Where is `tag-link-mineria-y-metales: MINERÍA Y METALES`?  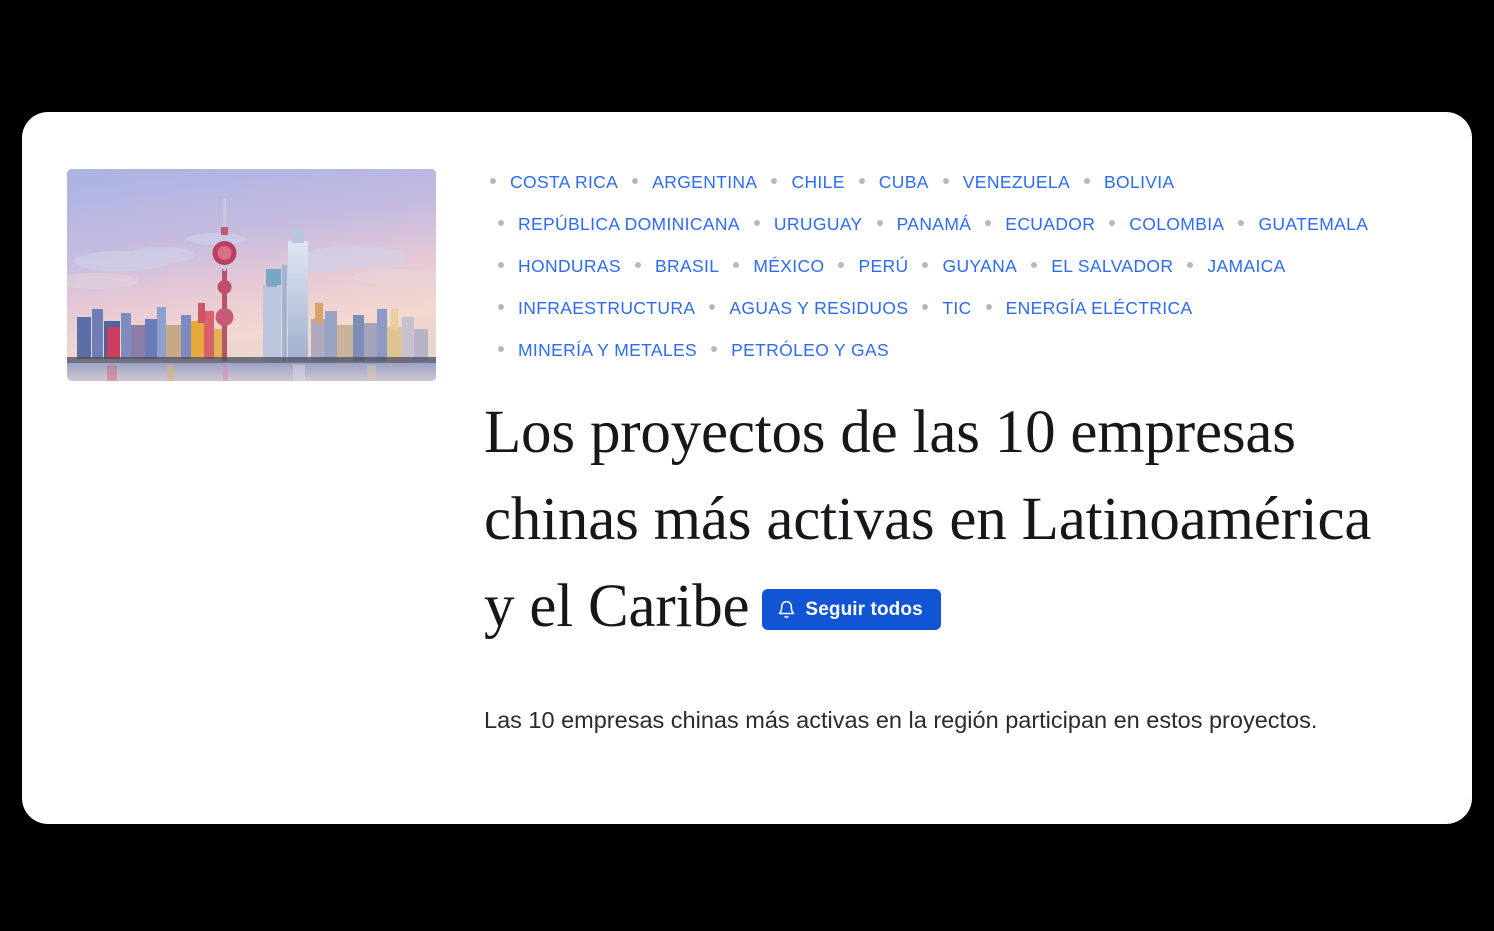 tag-link-mineria-y-metales: MINERÍA Y METALES is located at coordinates (607, 350).